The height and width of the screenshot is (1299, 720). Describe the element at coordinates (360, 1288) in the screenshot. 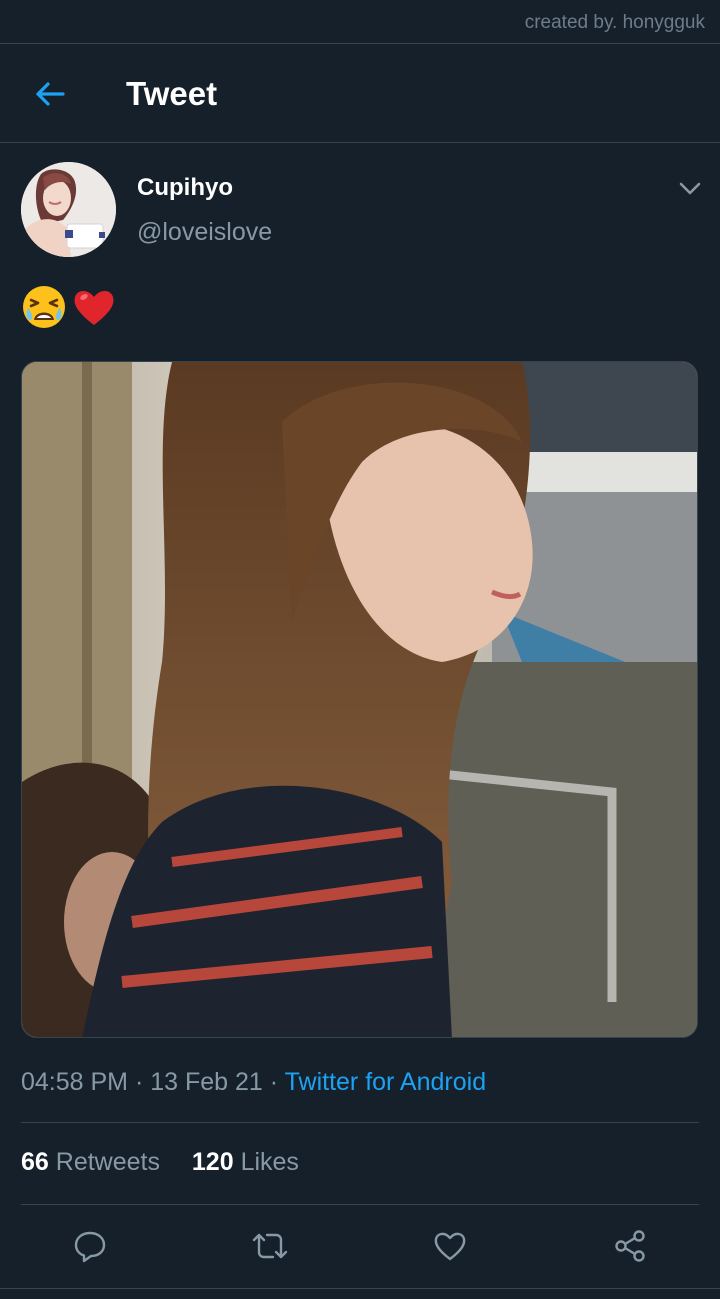

I see `actions-divider` at that location.